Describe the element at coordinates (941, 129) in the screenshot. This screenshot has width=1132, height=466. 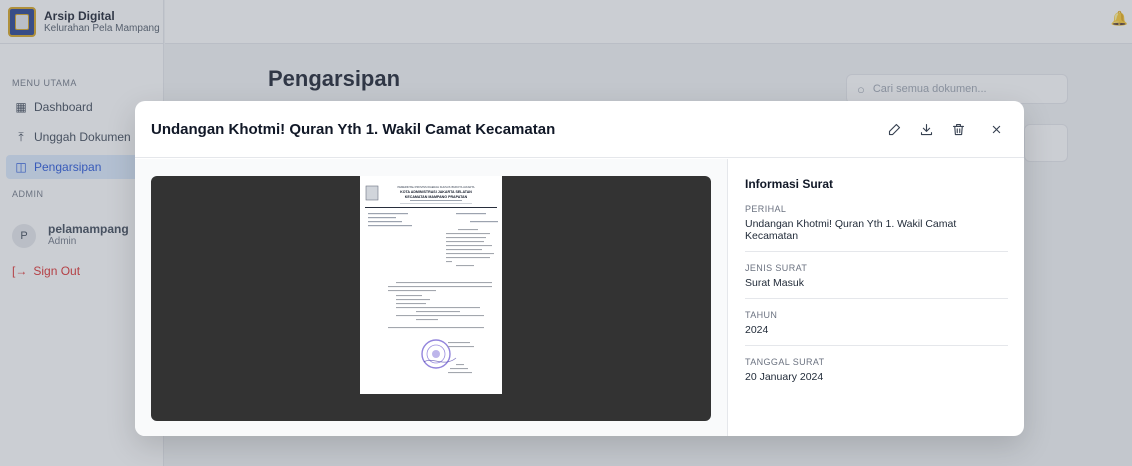
I see `modal-actions` at that location.